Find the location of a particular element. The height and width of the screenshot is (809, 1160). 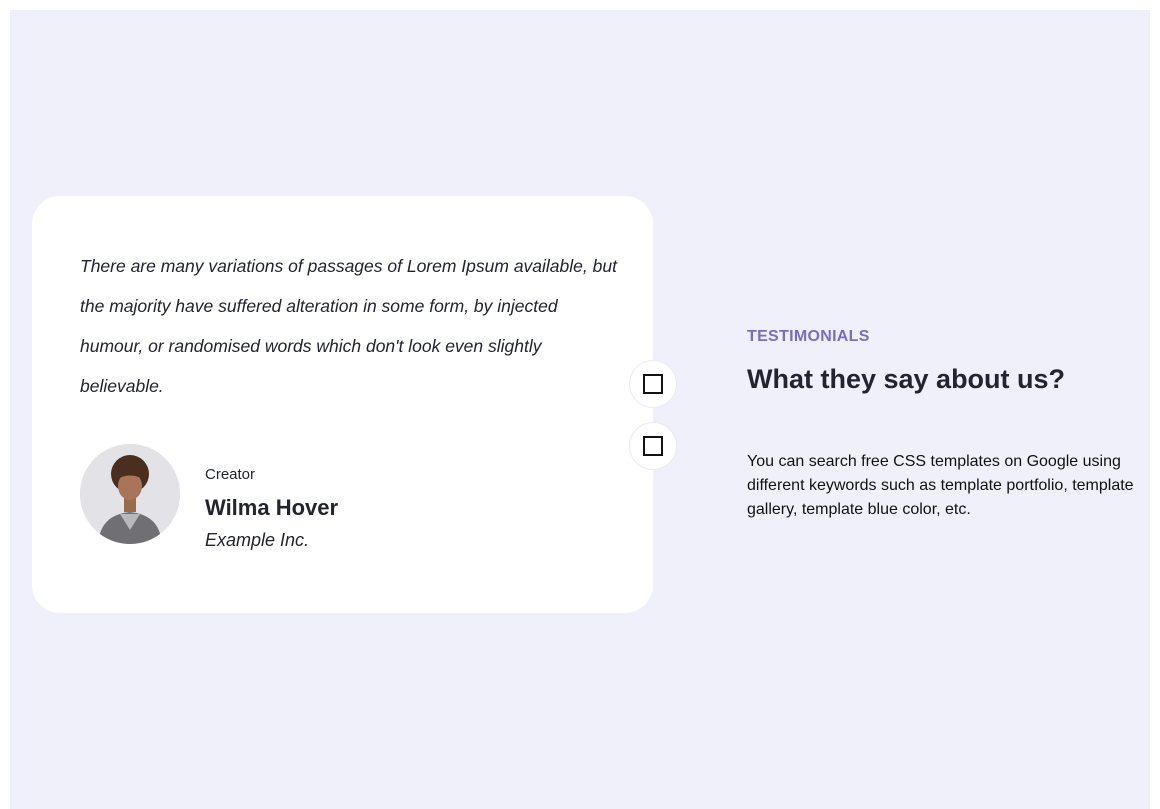

next-testimonial-button is located at coordinates (653, 446).